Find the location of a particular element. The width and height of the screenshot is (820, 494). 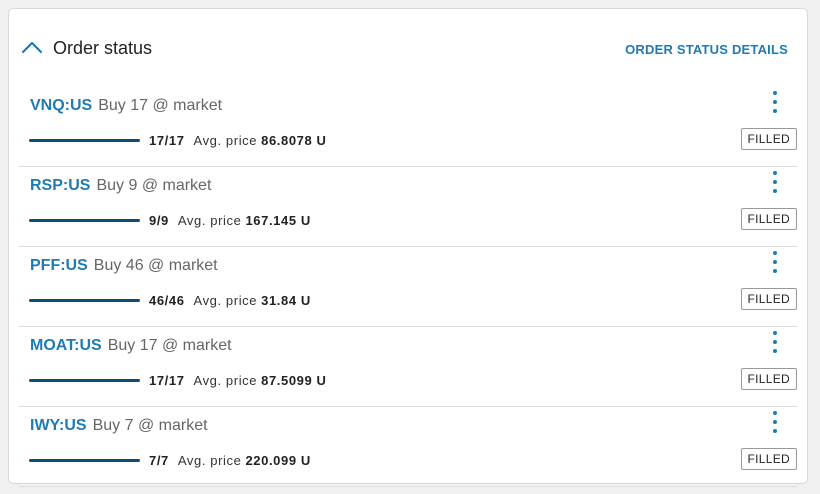

order-symbol-link: RSP:US is located at coordinates (60, 185).